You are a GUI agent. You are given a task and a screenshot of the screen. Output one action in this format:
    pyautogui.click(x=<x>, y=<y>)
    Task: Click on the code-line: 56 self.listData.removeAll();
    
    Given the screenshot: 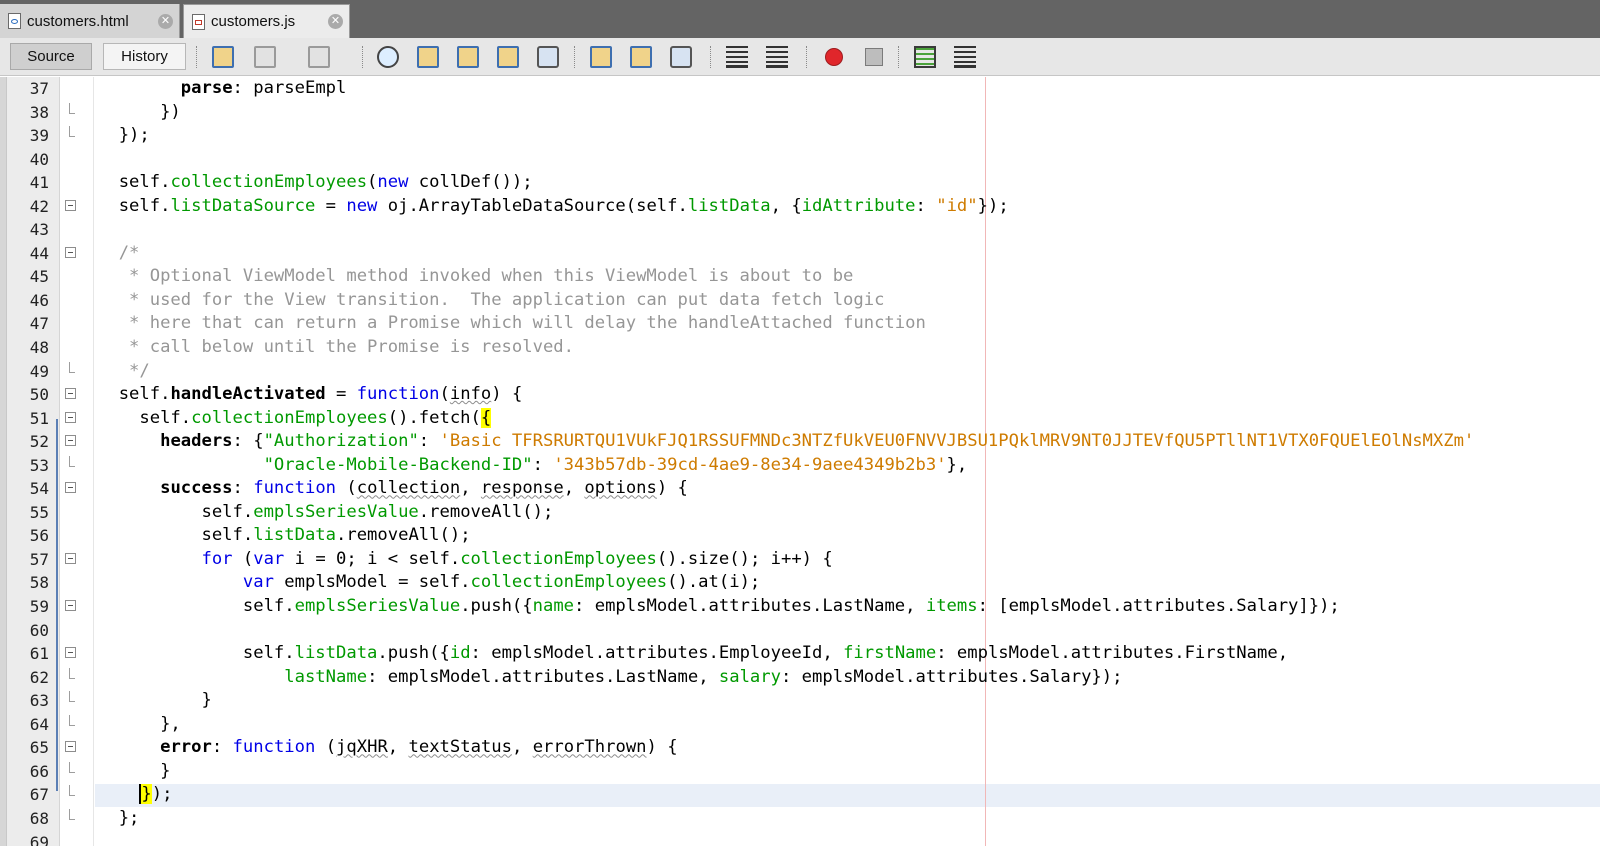 What is the action you would take?
    pyautogui.click(x=800, y=536)
    